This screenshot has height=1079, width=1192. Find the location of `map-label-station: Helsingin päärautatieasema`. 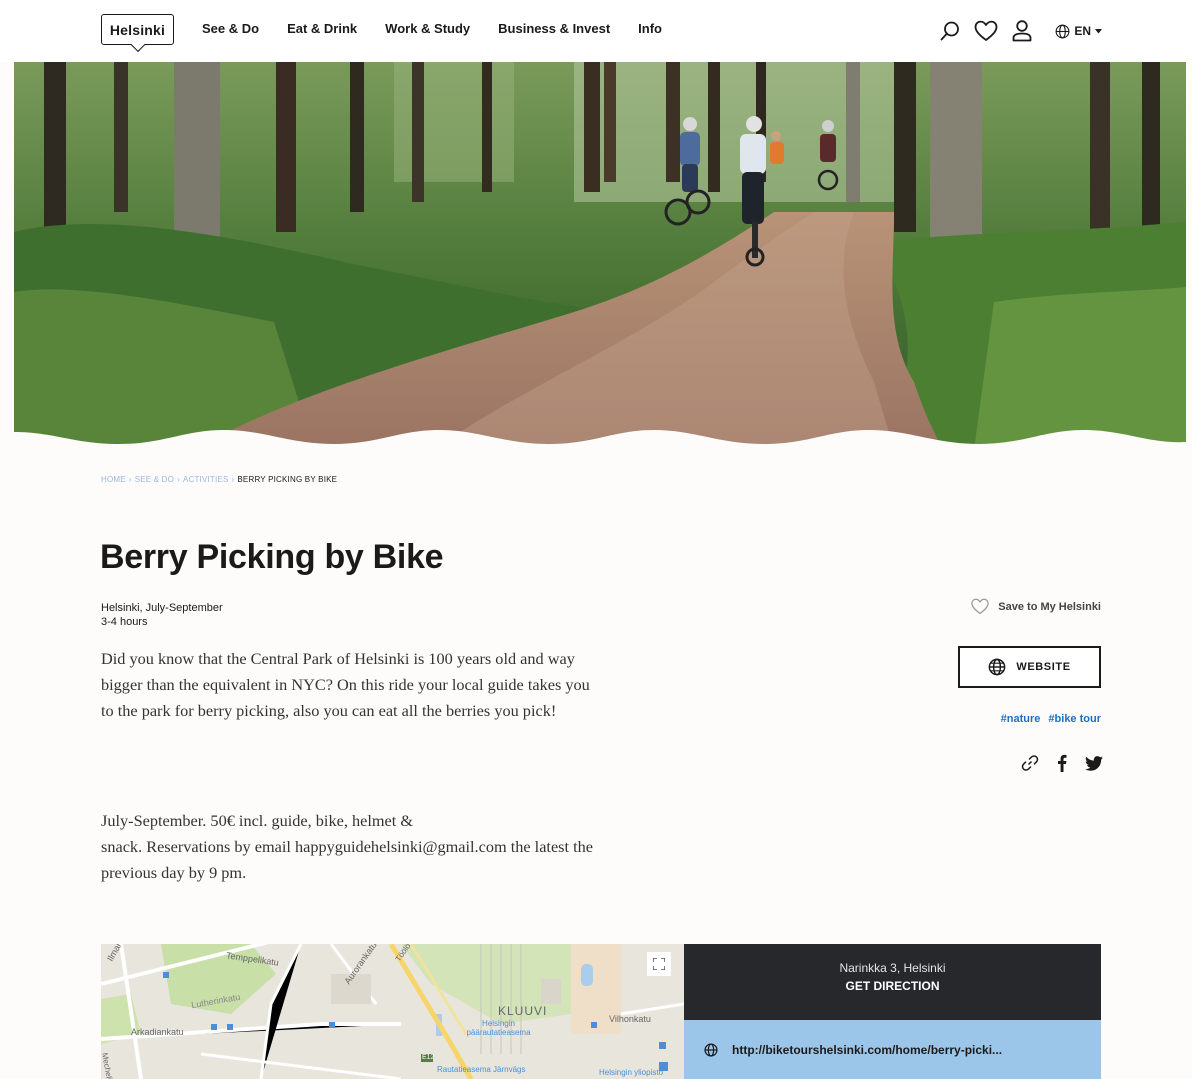

map-label-station: Helsingin päärautatieasema is located at coordinates (498, 1028).